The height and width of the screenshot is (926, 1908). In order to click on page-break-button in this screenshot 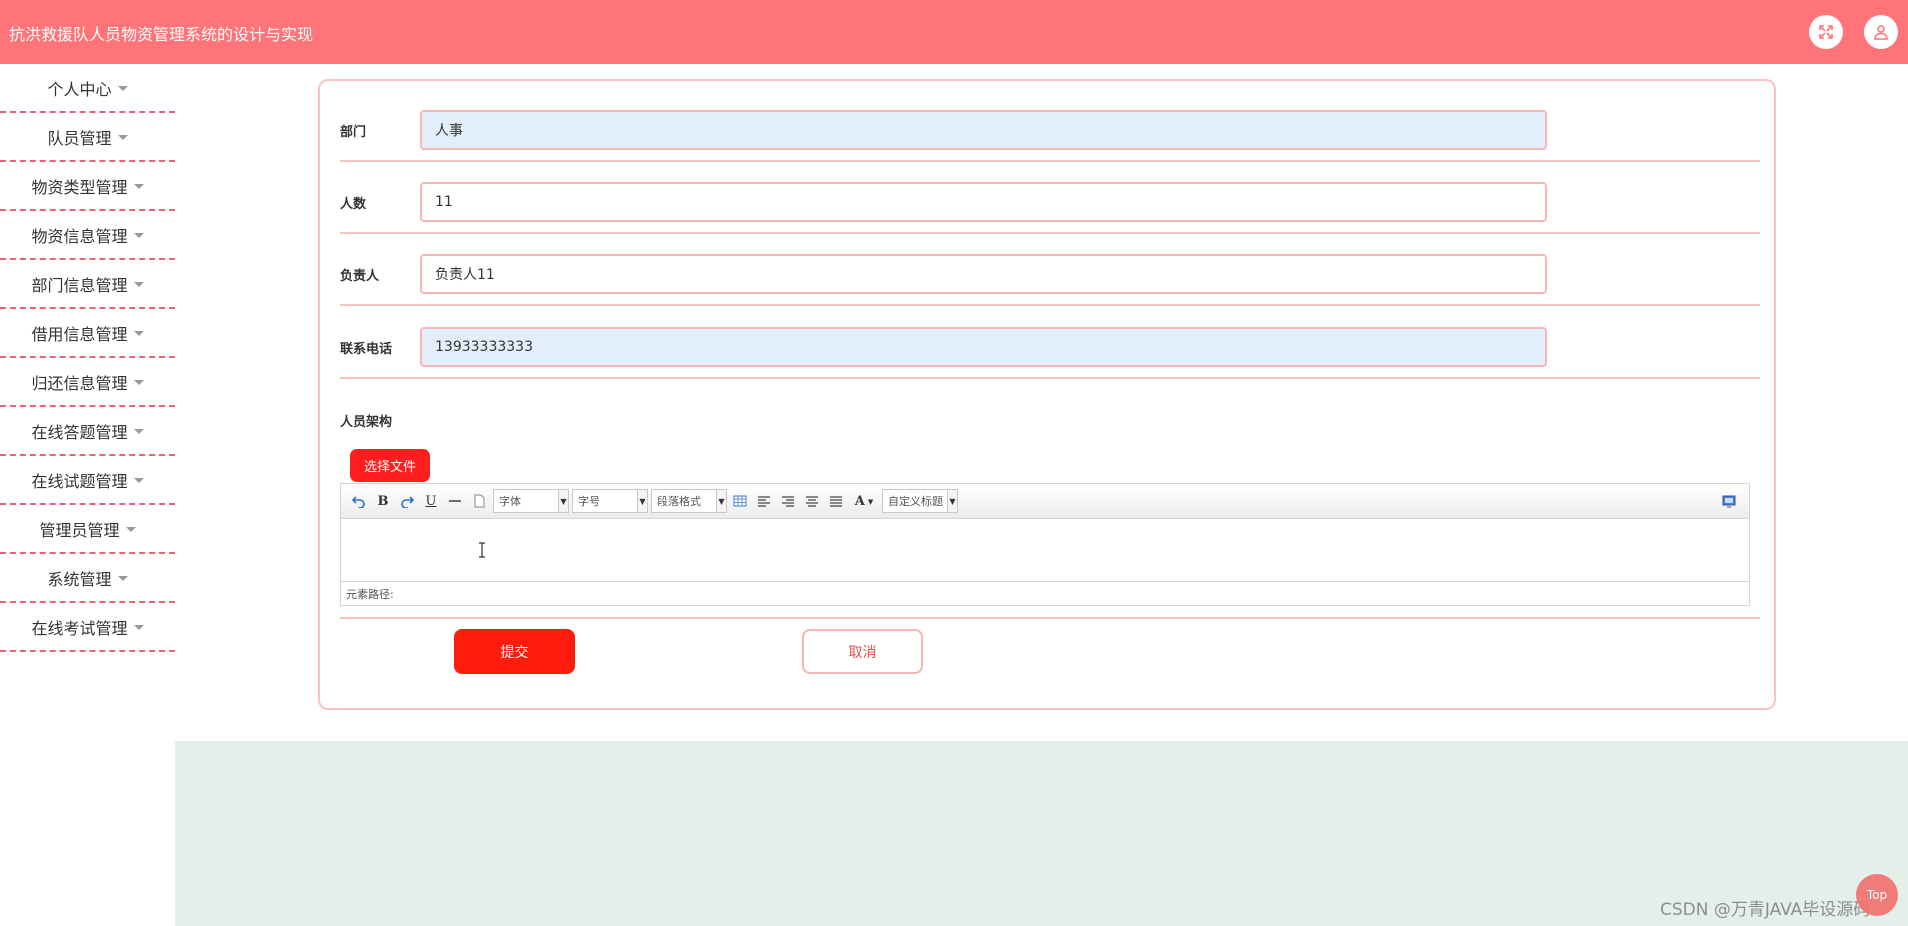, I will do `click(479, 501)`.